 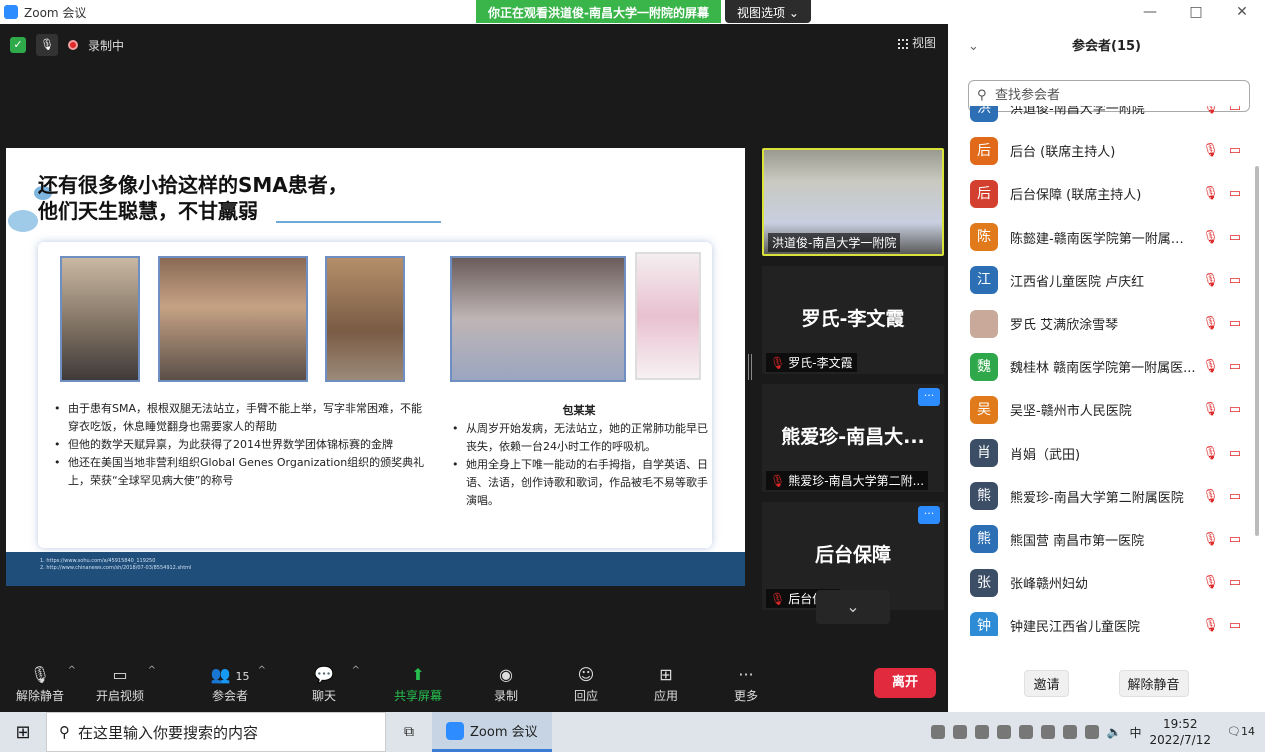 What do you see at coordinates (750, 367) in the screenshot?
I see `panel-splitter-handle` at bounding box center [750, 367].